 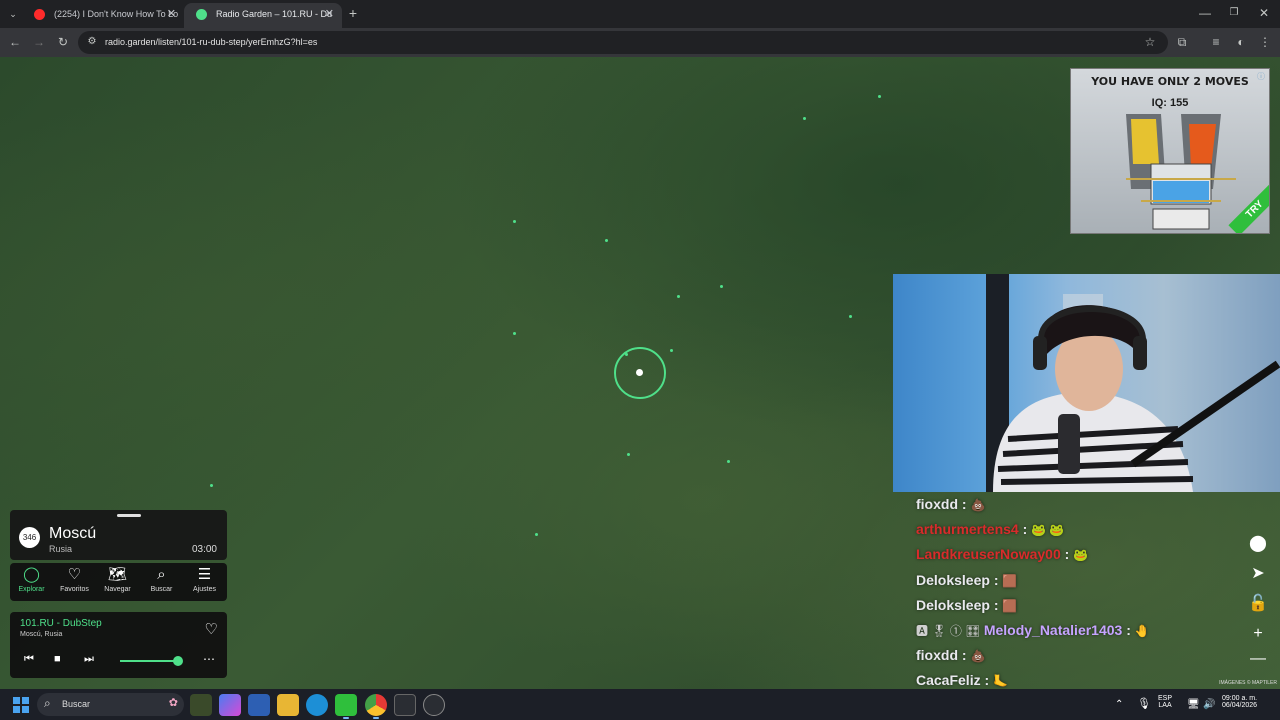 What do you see at coordinates (434, 705) in the screenshot?
I see `obs-icon` at bounding box center [434, 705].